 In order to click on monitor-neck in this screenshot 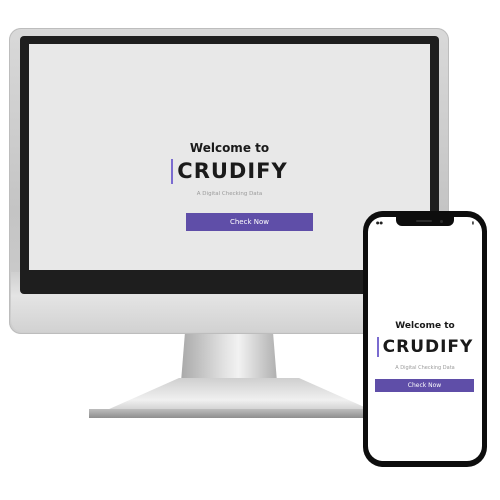, I will do `click(229, 358)`.